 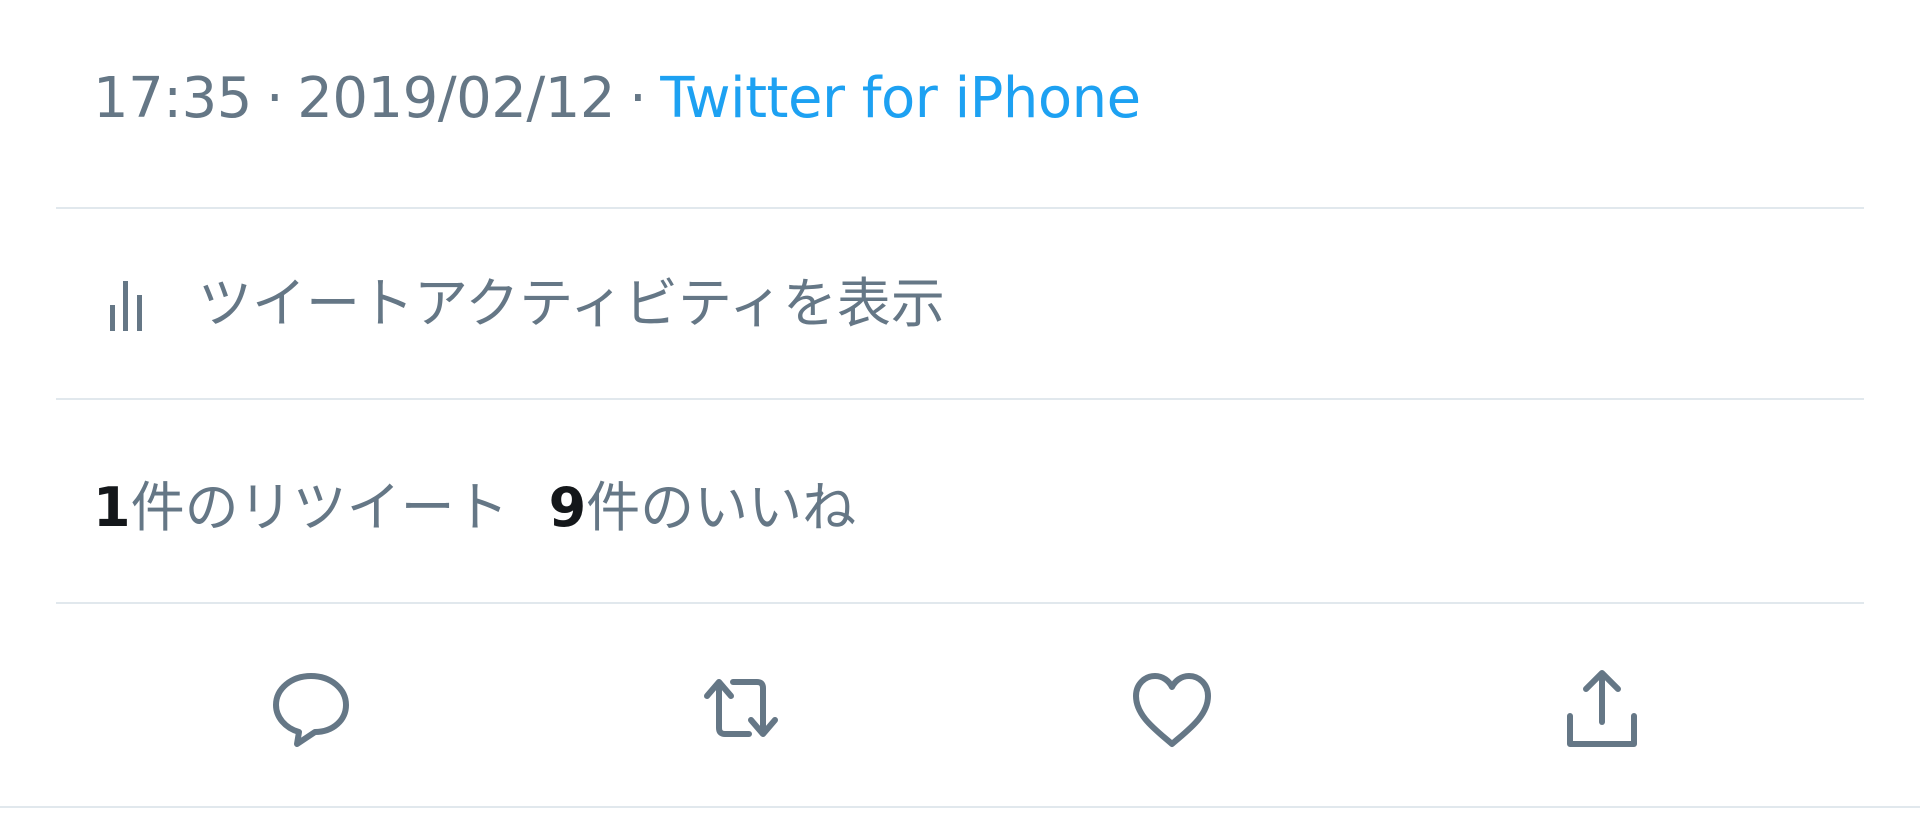 I want to click on tweet-actions-bar, so click(x=960, y=710).